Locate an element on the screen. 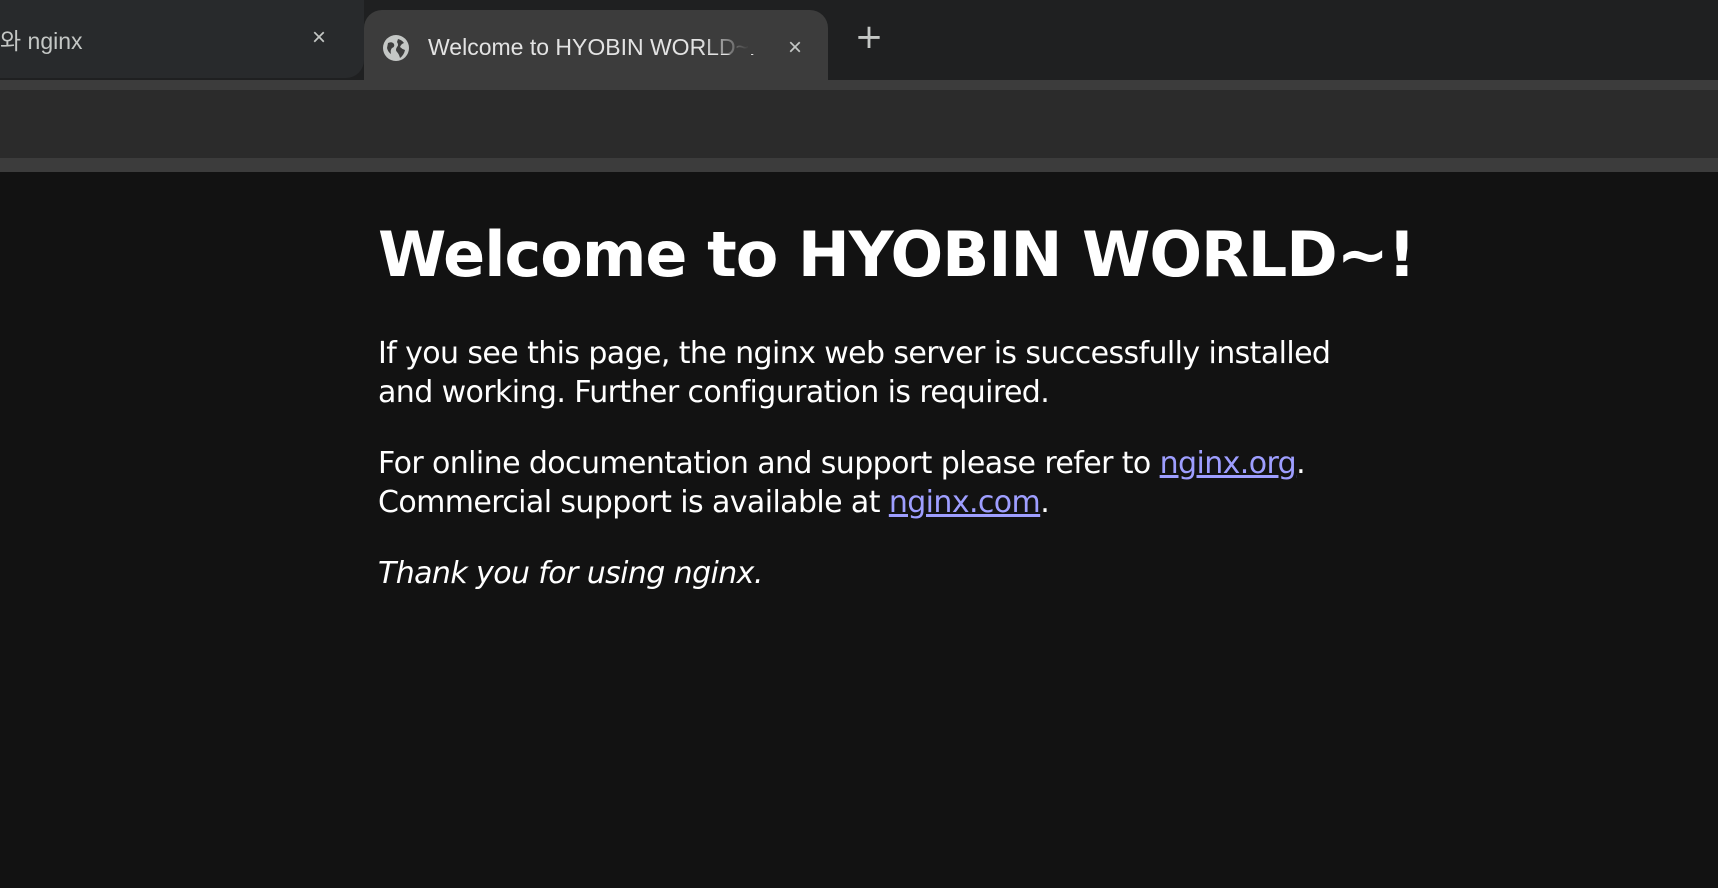 The image size is (1718, 888). new-tab-icon: + is located at coordinates (869, 37).